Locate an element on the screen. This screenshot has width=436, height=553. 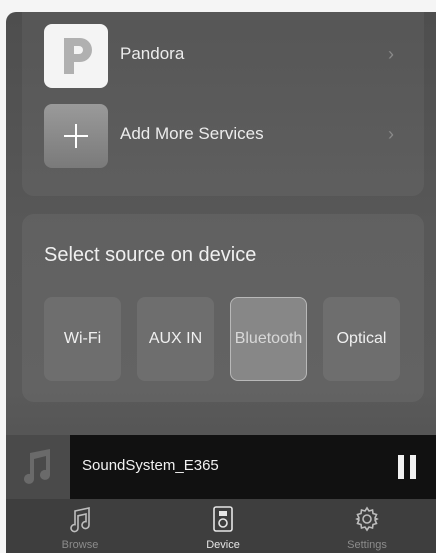
tab-label: Settings is located at coordinates (367, 545).